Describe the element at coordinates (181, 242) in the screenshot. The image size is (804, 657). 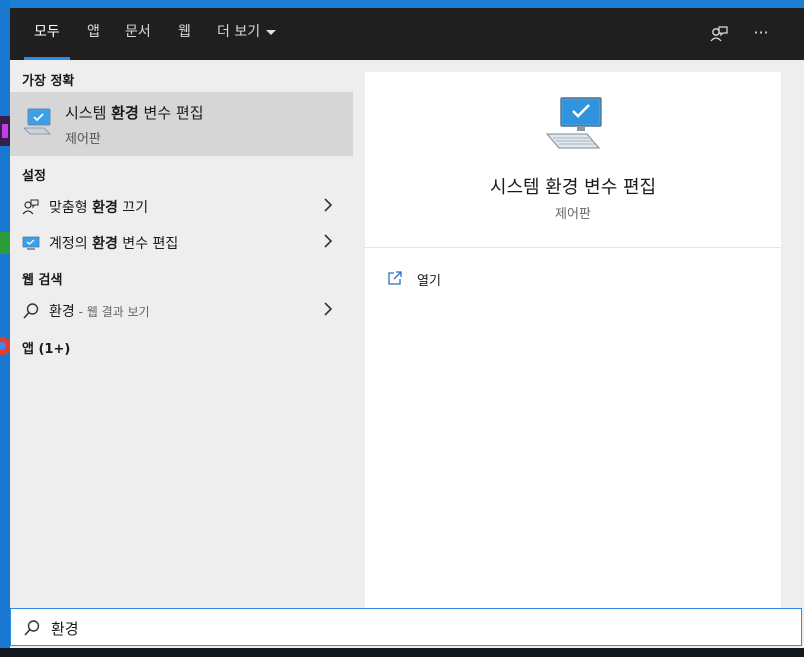
I see `settings-item-account-variables: 계정의 환경 변수 편집` at that location.